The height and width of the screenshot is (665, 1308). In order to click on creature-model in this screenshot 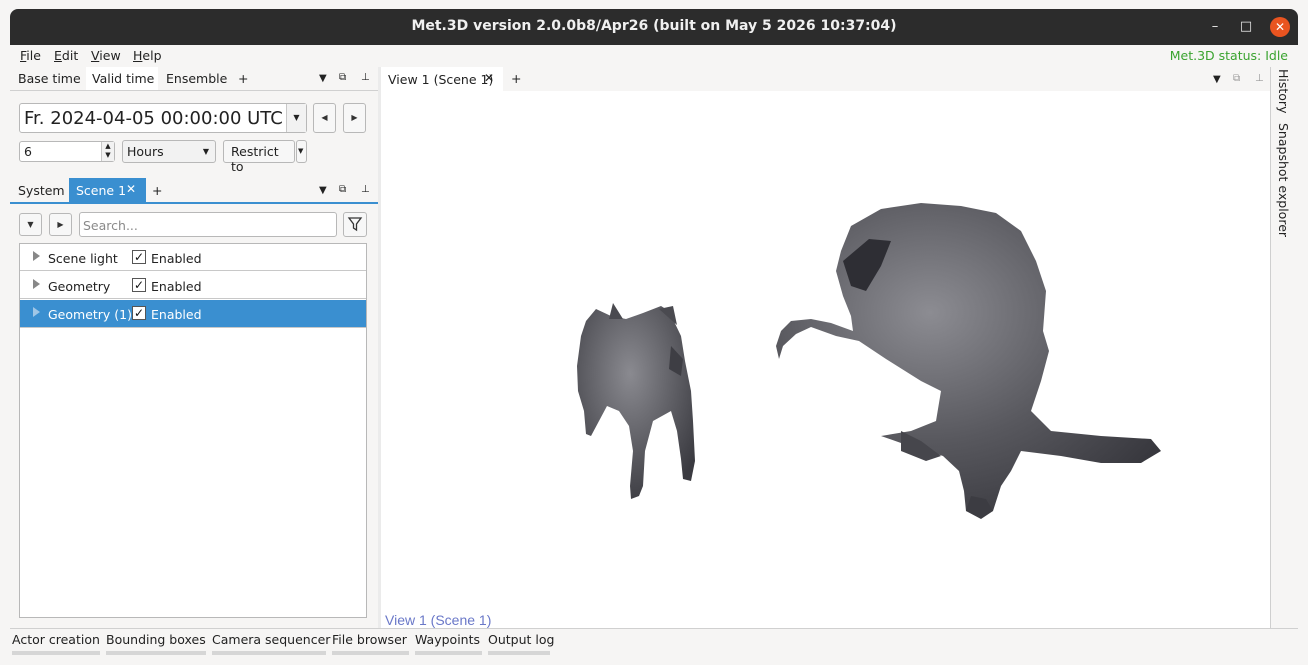, I will do `click(968, 361)`.